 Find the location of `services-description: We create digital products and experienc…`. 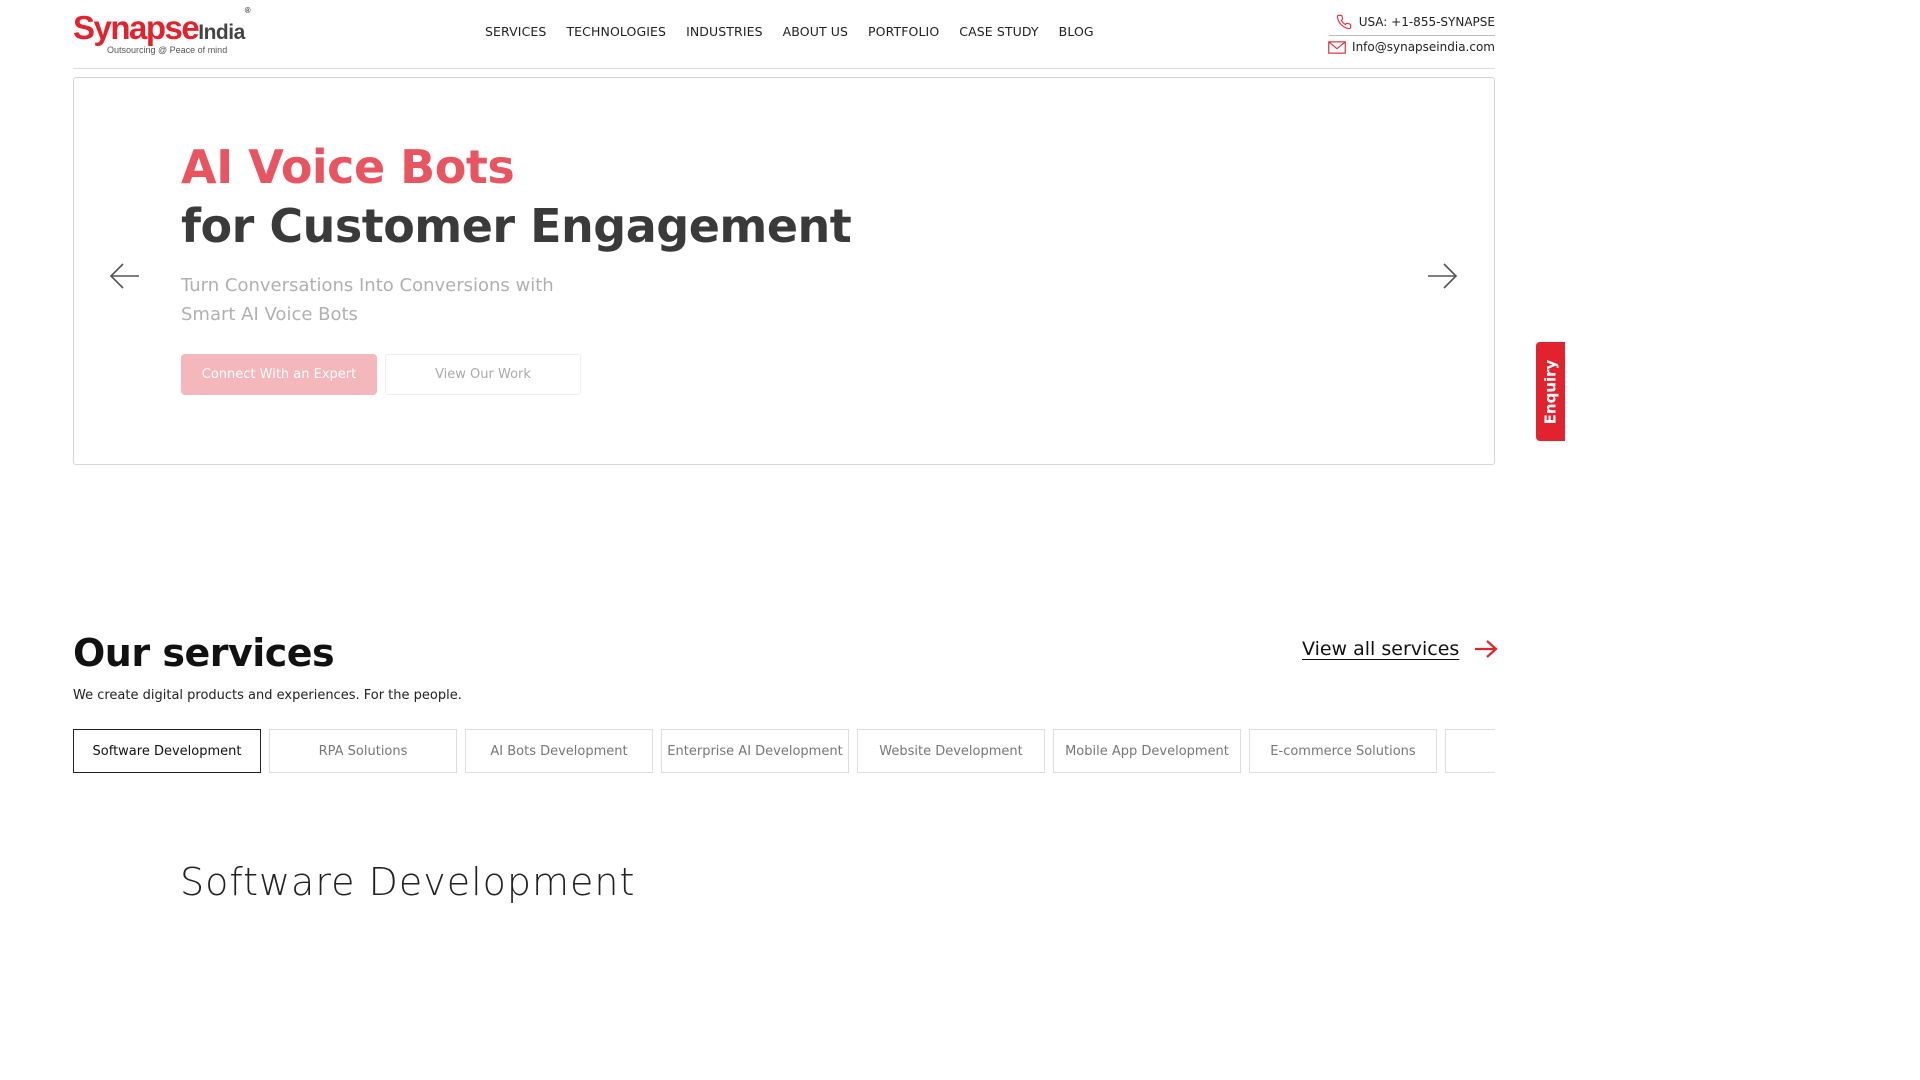

services-description: We create digital products and experienc… is located at coordinates (267, 695).